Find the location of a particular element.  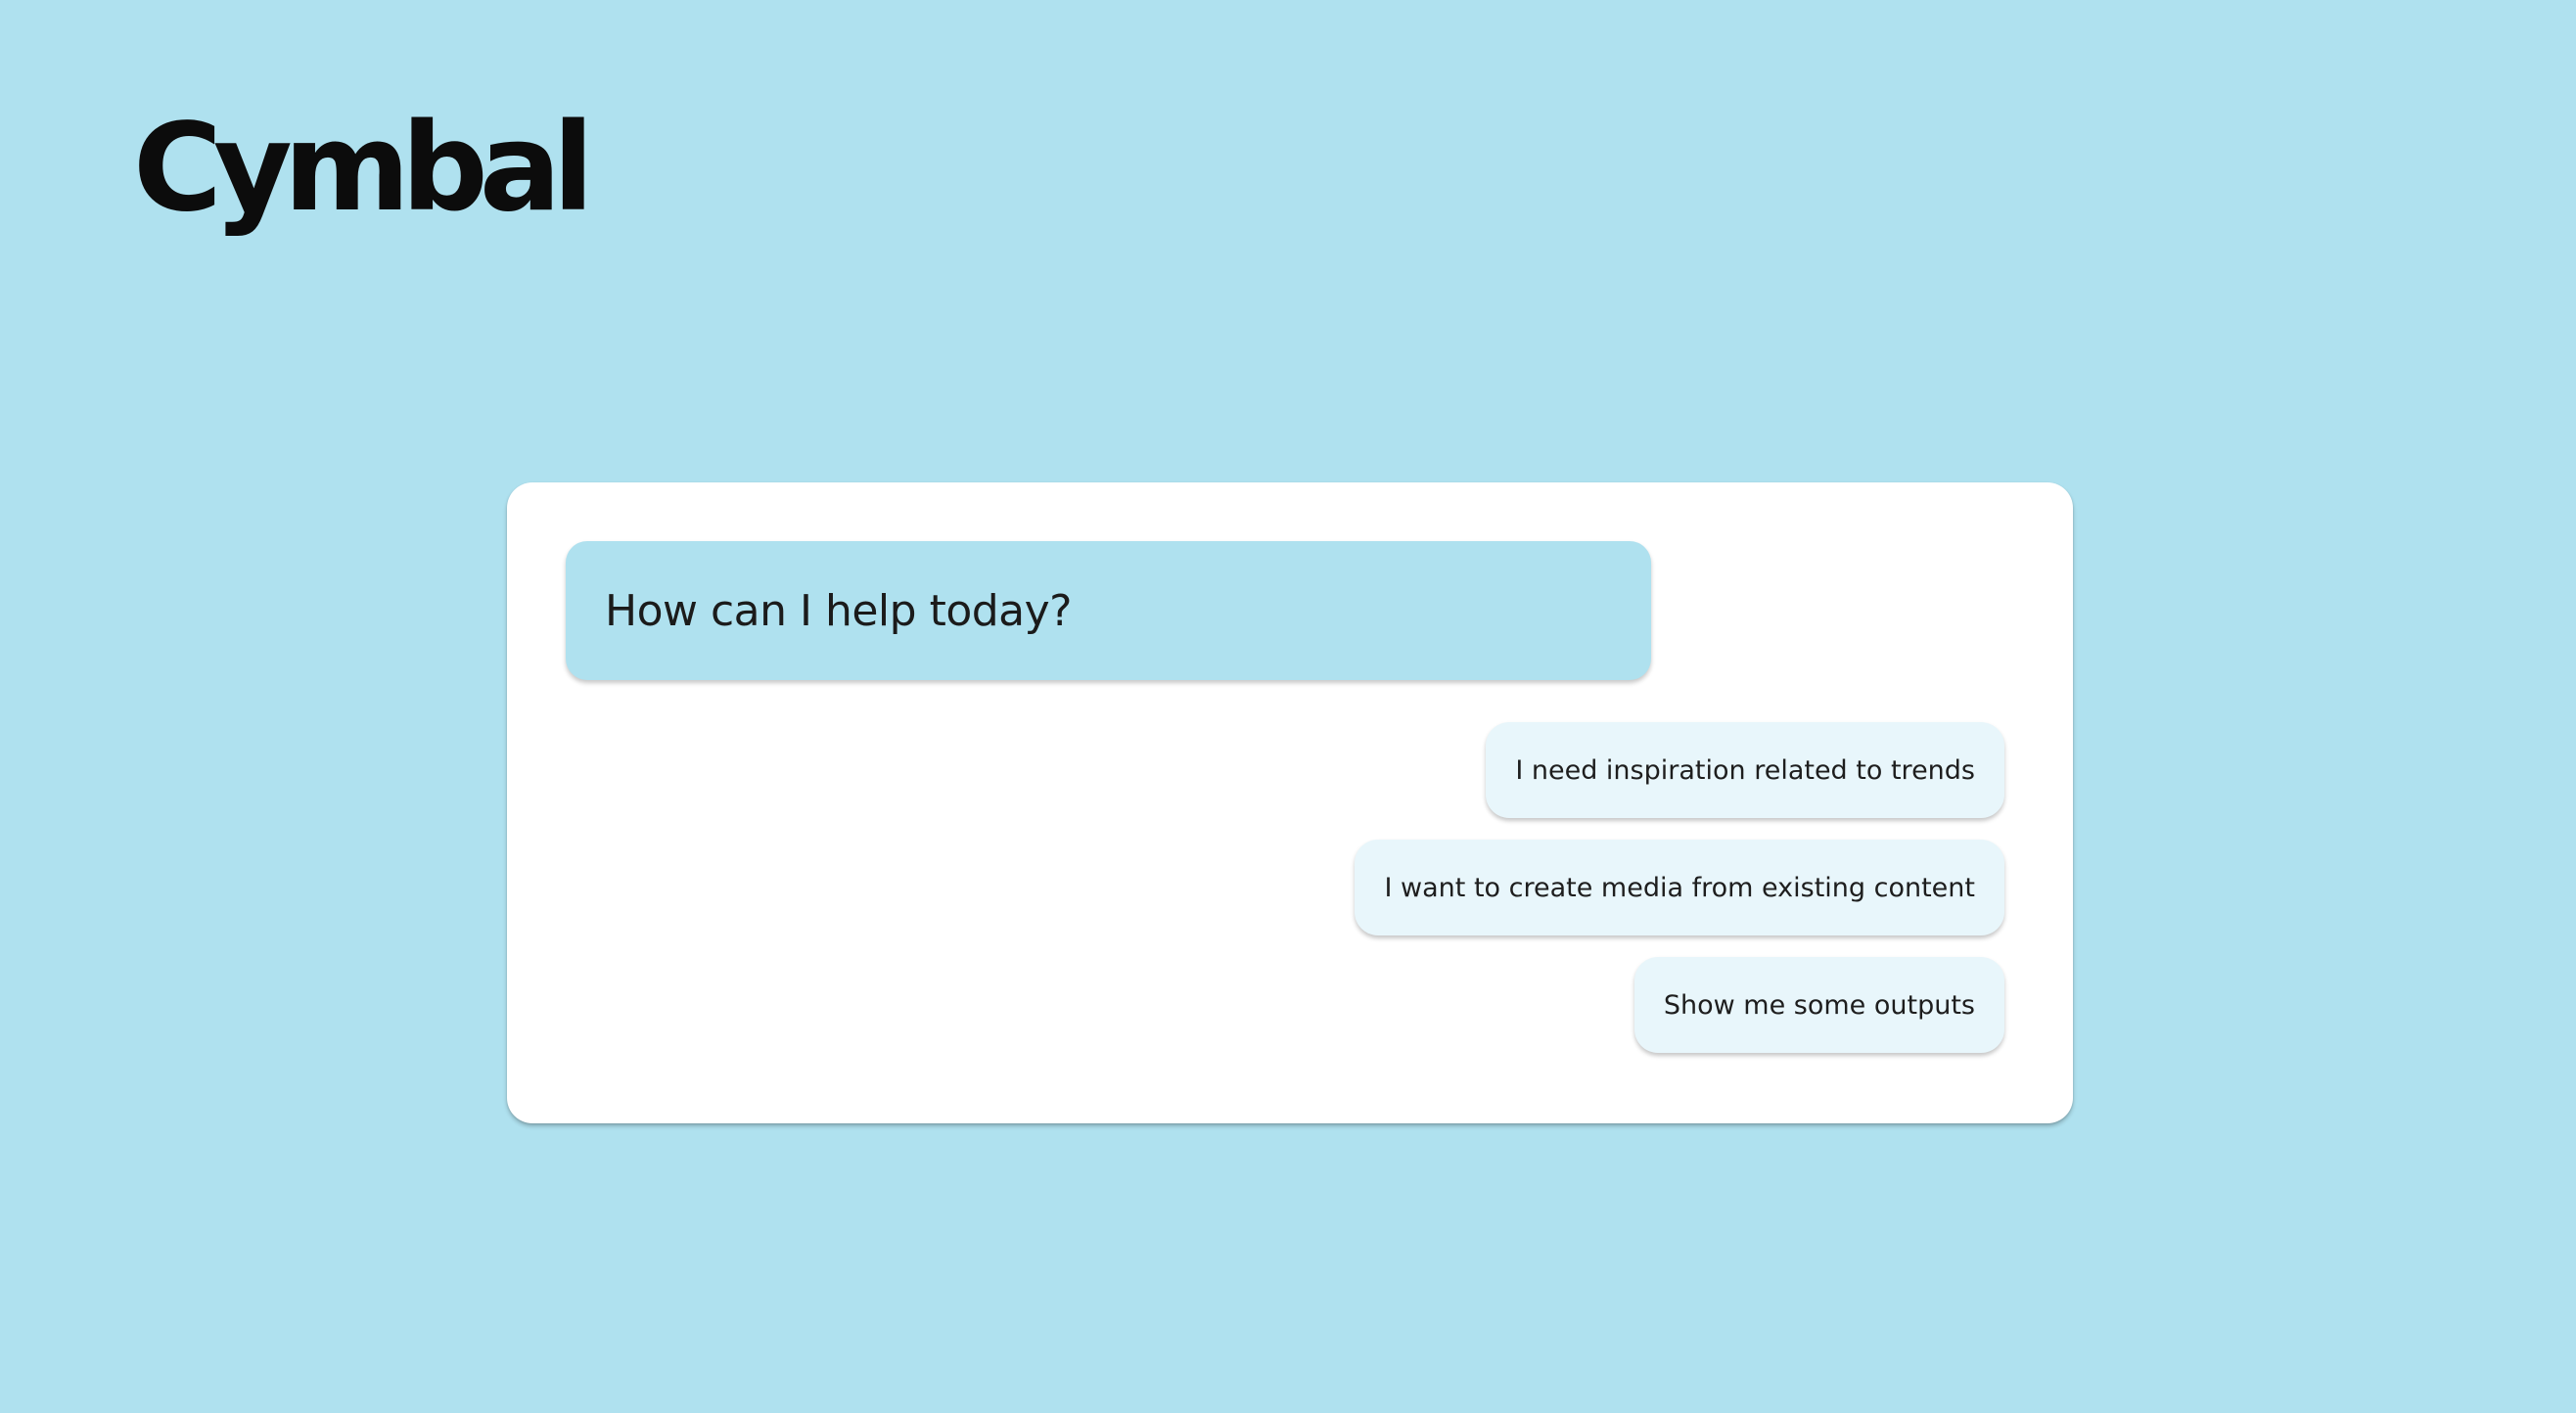

brand-logo: Cymbal is located at coordinates (363, 169).